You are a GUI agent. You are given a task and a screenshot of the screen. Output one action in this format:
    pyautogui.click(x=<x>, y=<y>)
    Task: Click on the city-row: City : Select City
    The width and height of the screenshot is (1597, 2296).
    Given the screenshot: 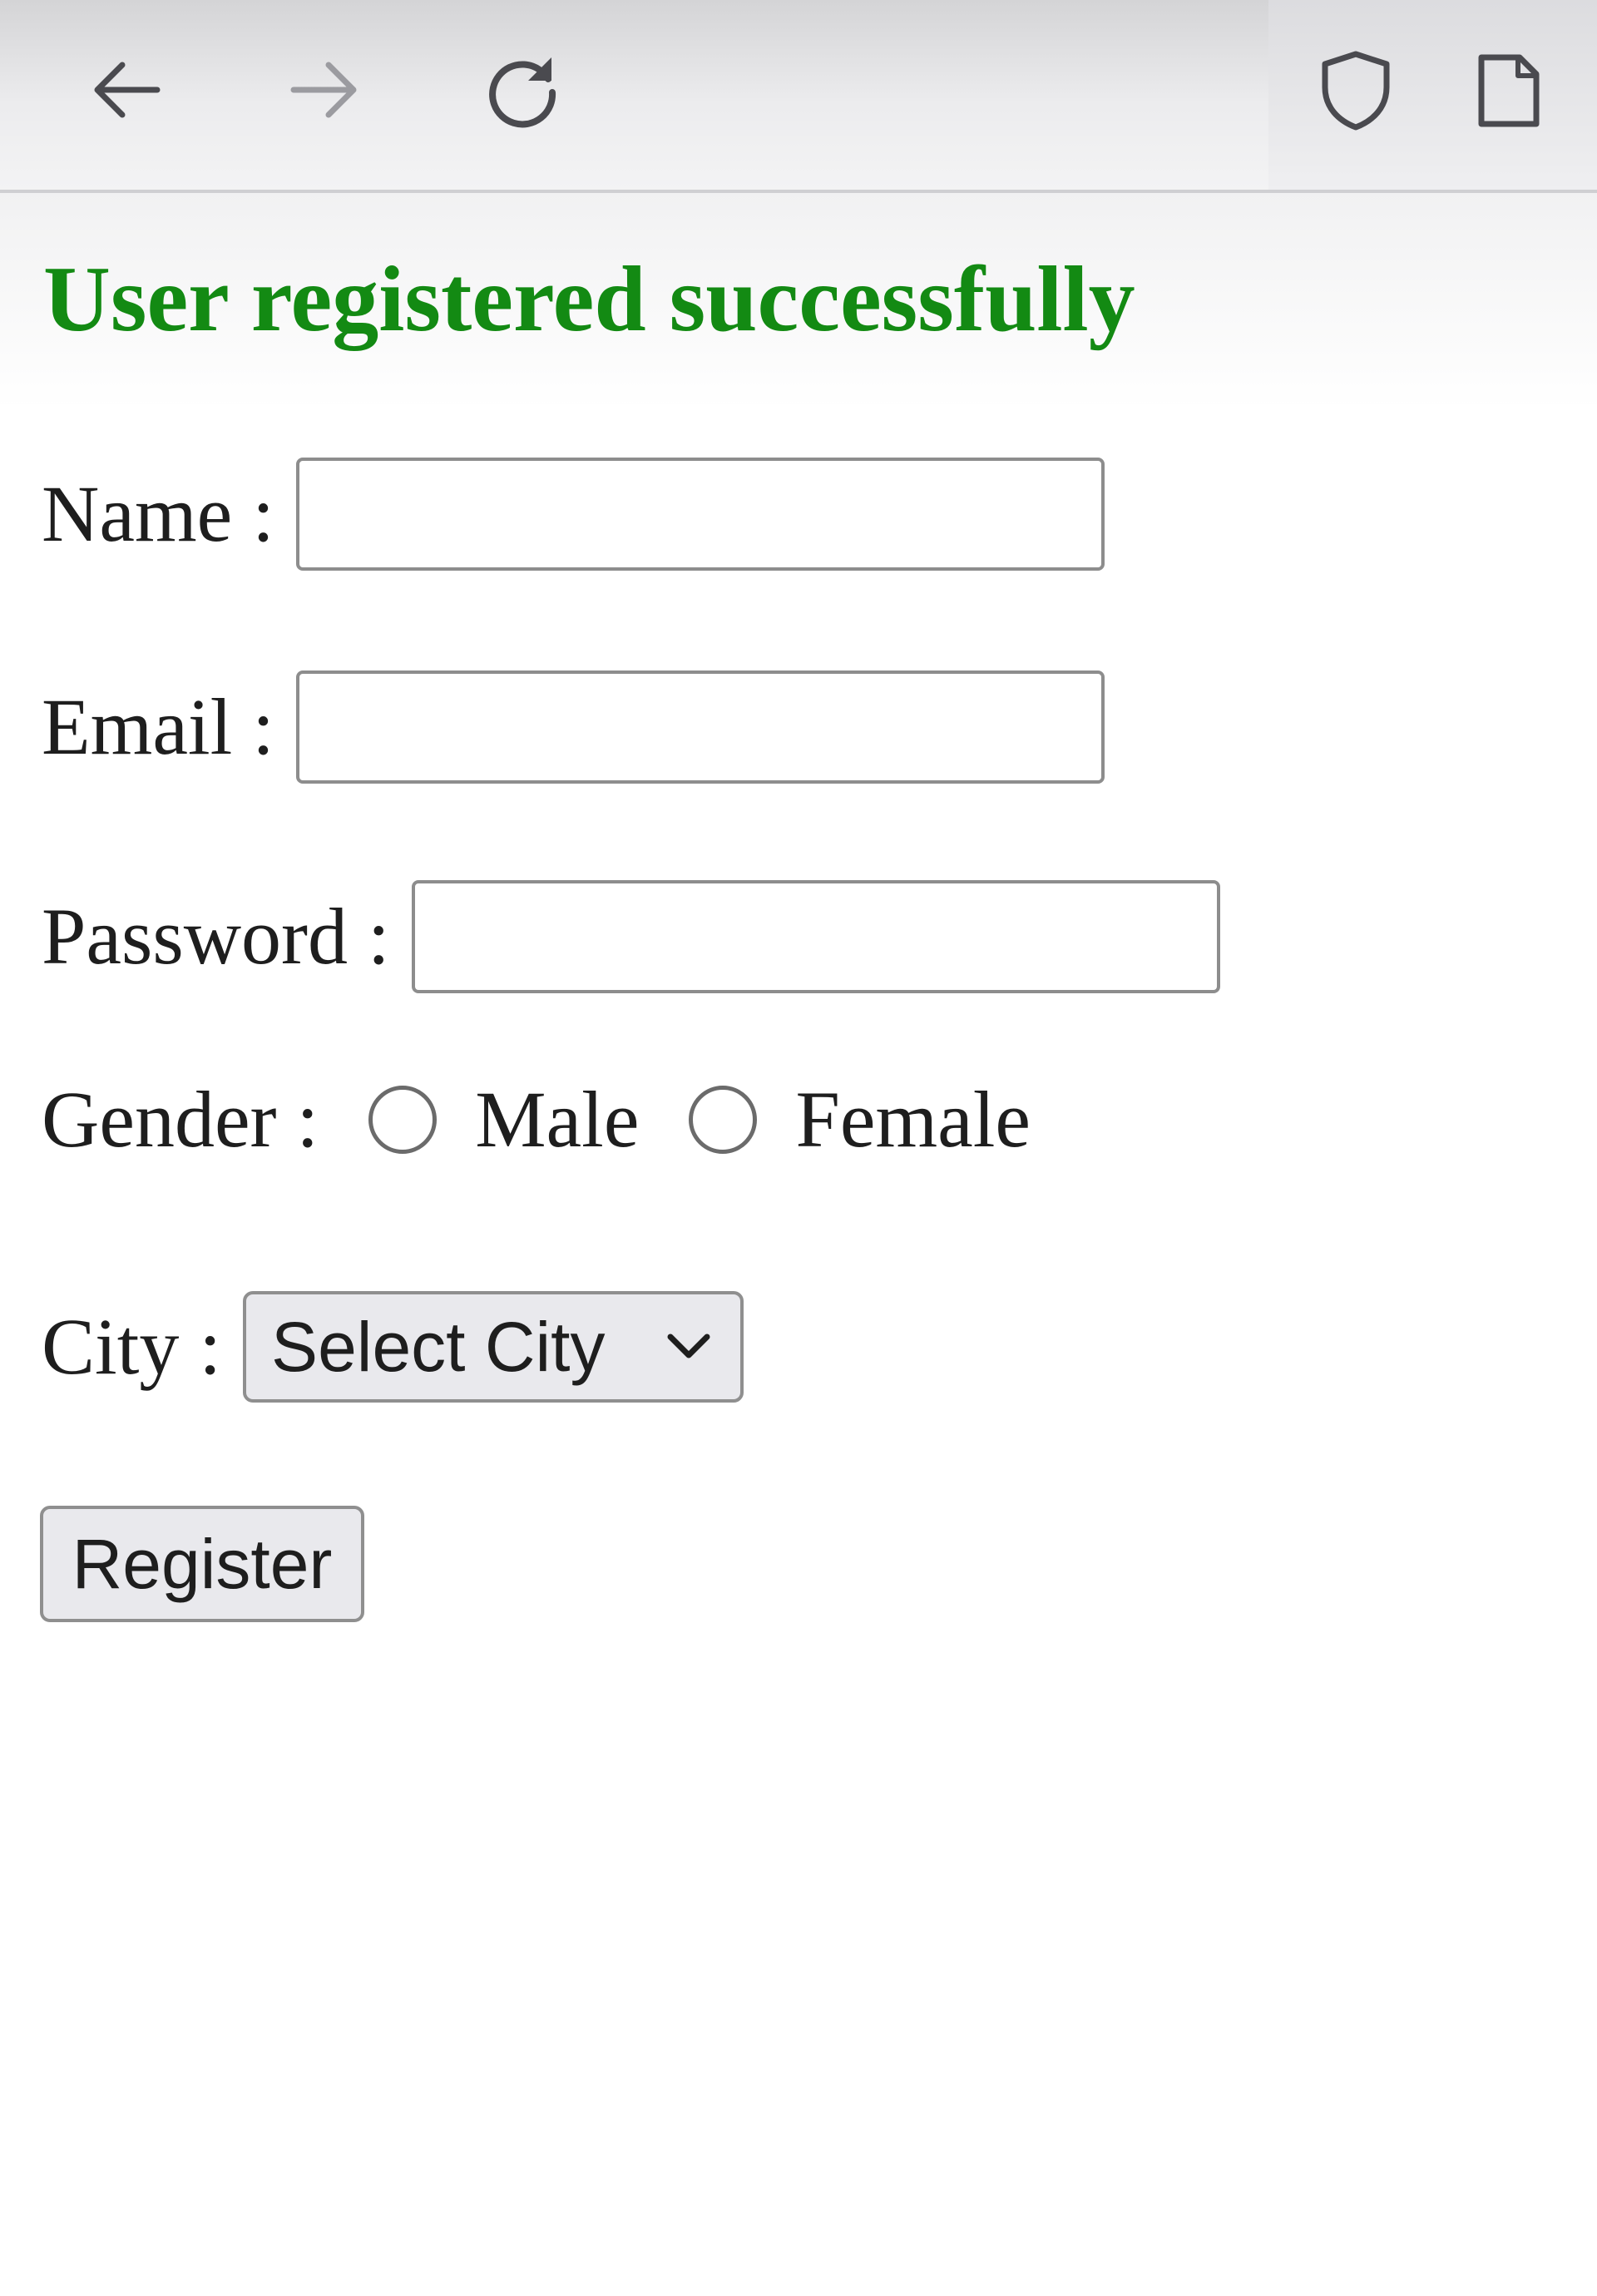 What is the action you would take?
    pyautogui.click(x=393, y=1347)
    